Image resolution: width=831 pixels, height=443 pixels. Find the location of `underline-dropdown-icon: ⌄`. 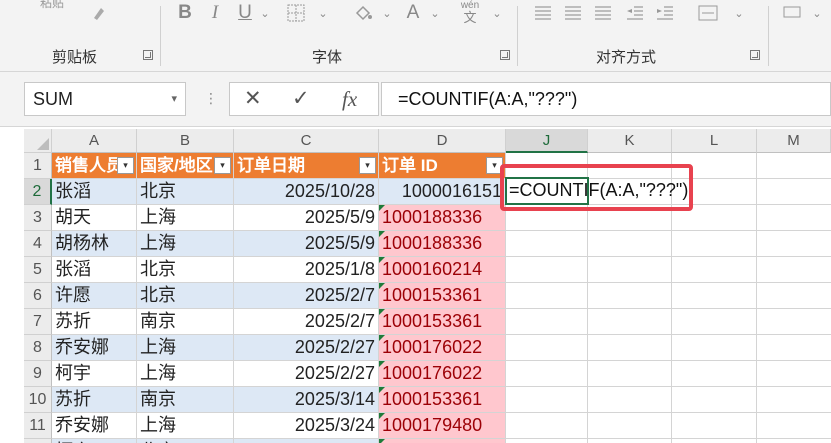

underline-dropdown-icon: ⌄ is located at coordinates (265, 13).